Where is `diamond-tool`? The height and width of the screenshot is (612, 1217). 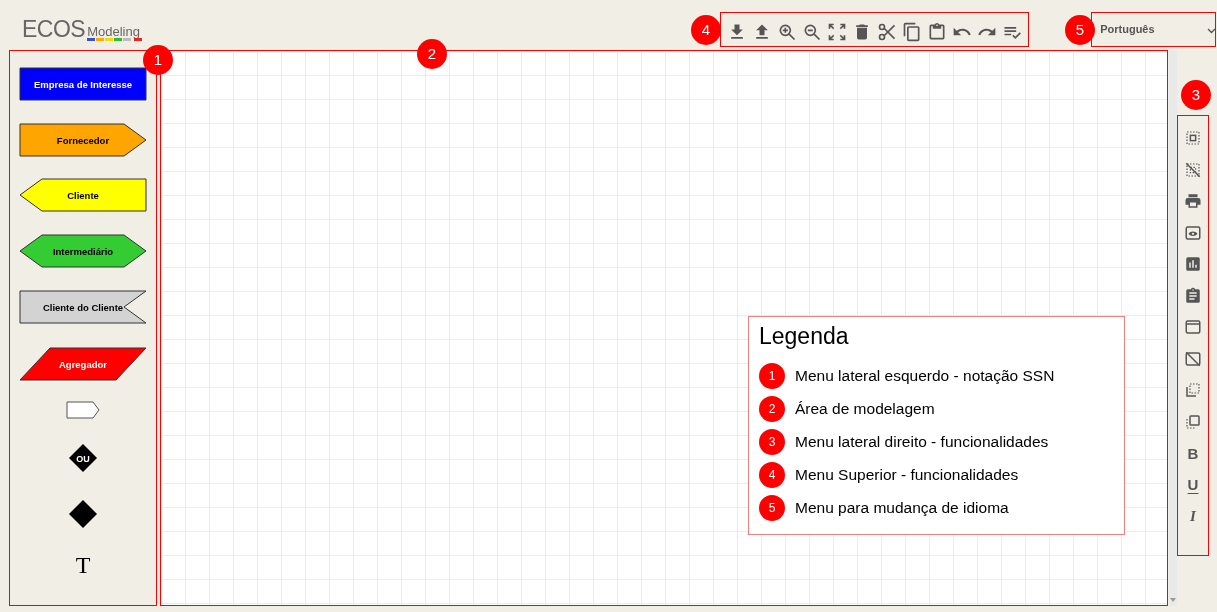 diamond-tool is located at coordinates (83, 514).